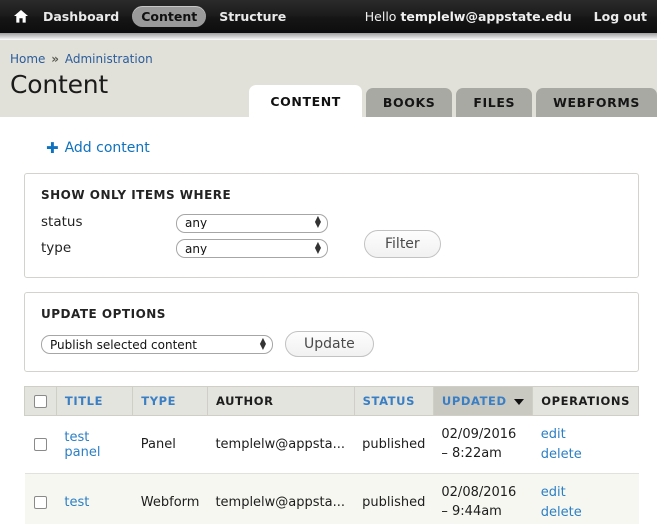  I want to click on row-type-cell: Webform, so click(170, 498).